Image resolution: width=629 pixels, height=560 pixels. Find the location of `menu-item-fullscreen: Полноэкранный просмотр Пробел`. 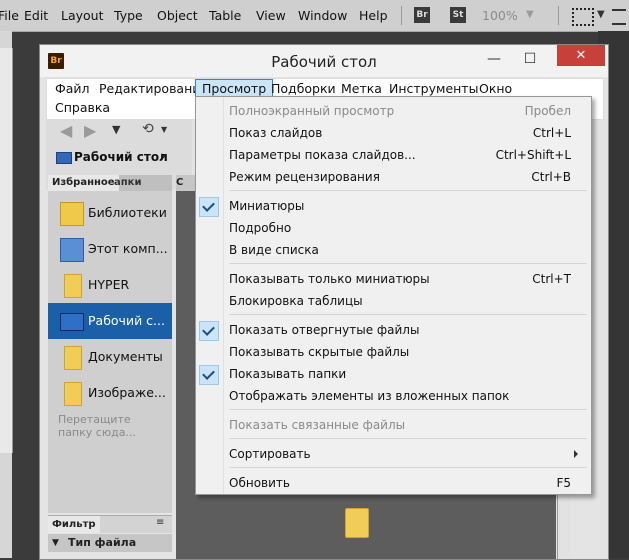

menu-item-fullscreen: Полноэкранный просмотр Пробел is located at coordinates (393, 111).